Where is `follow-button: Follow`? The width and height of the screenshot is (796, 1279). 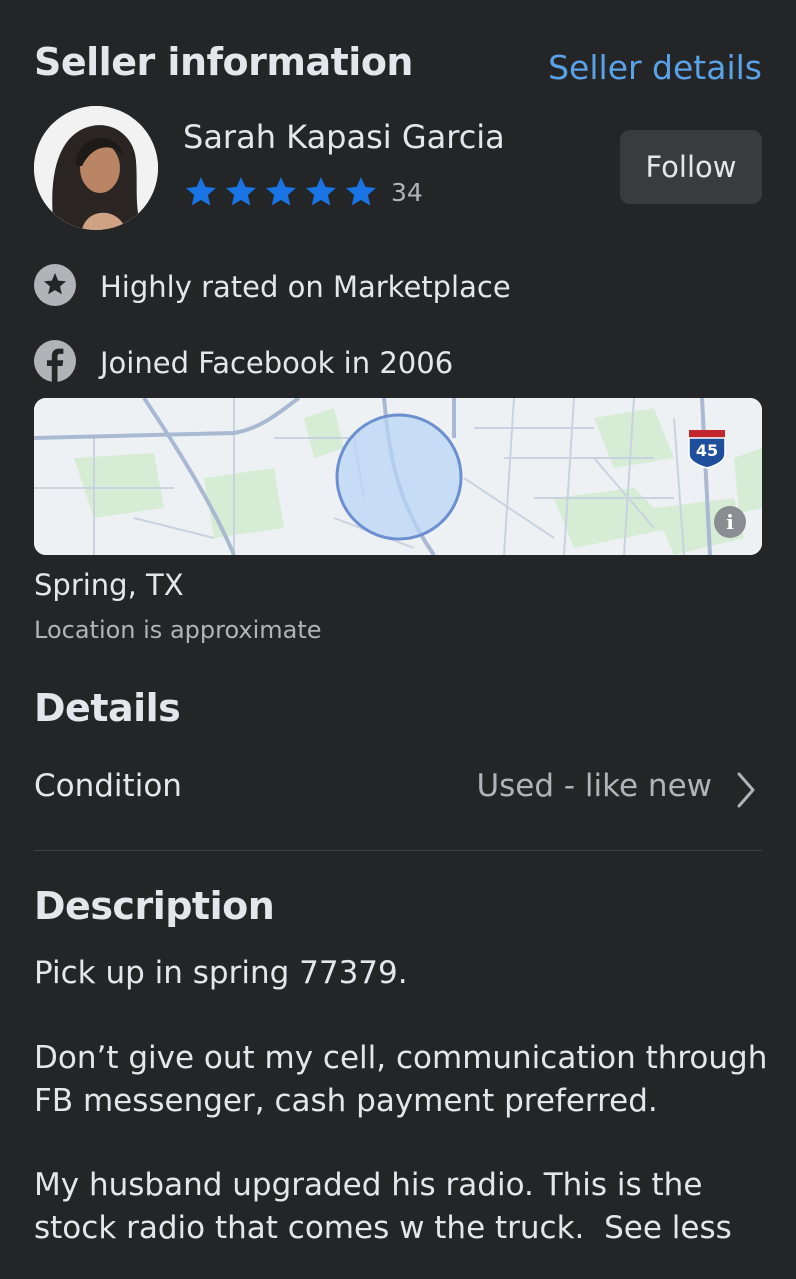 follow-button: Follow is located at coordinates (691, 167).